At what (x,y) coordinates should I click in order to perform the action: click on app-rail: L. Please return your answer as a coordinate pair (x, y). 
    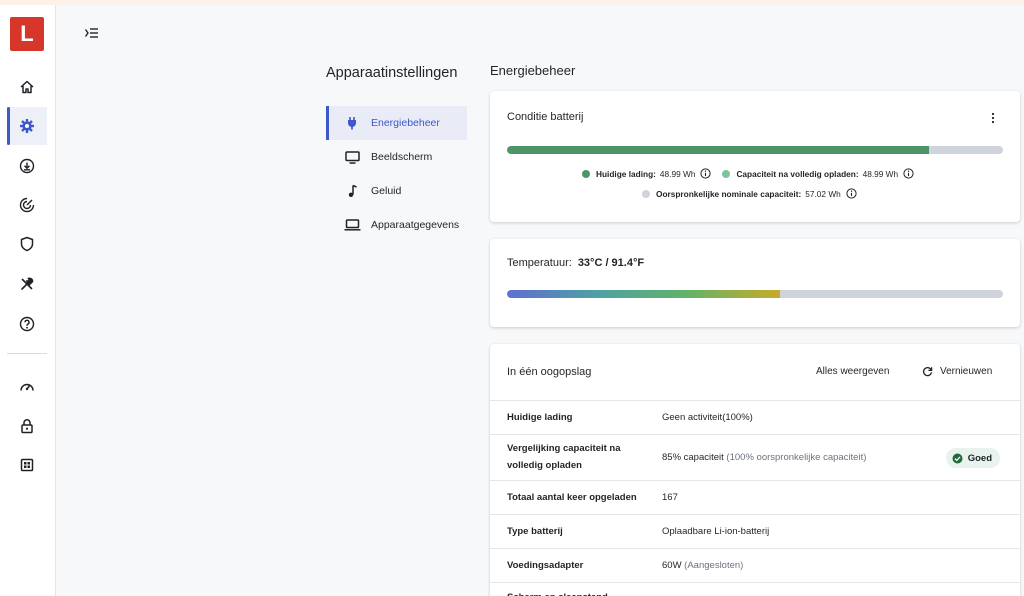
    Looking at the image, I should click on (28, 300).